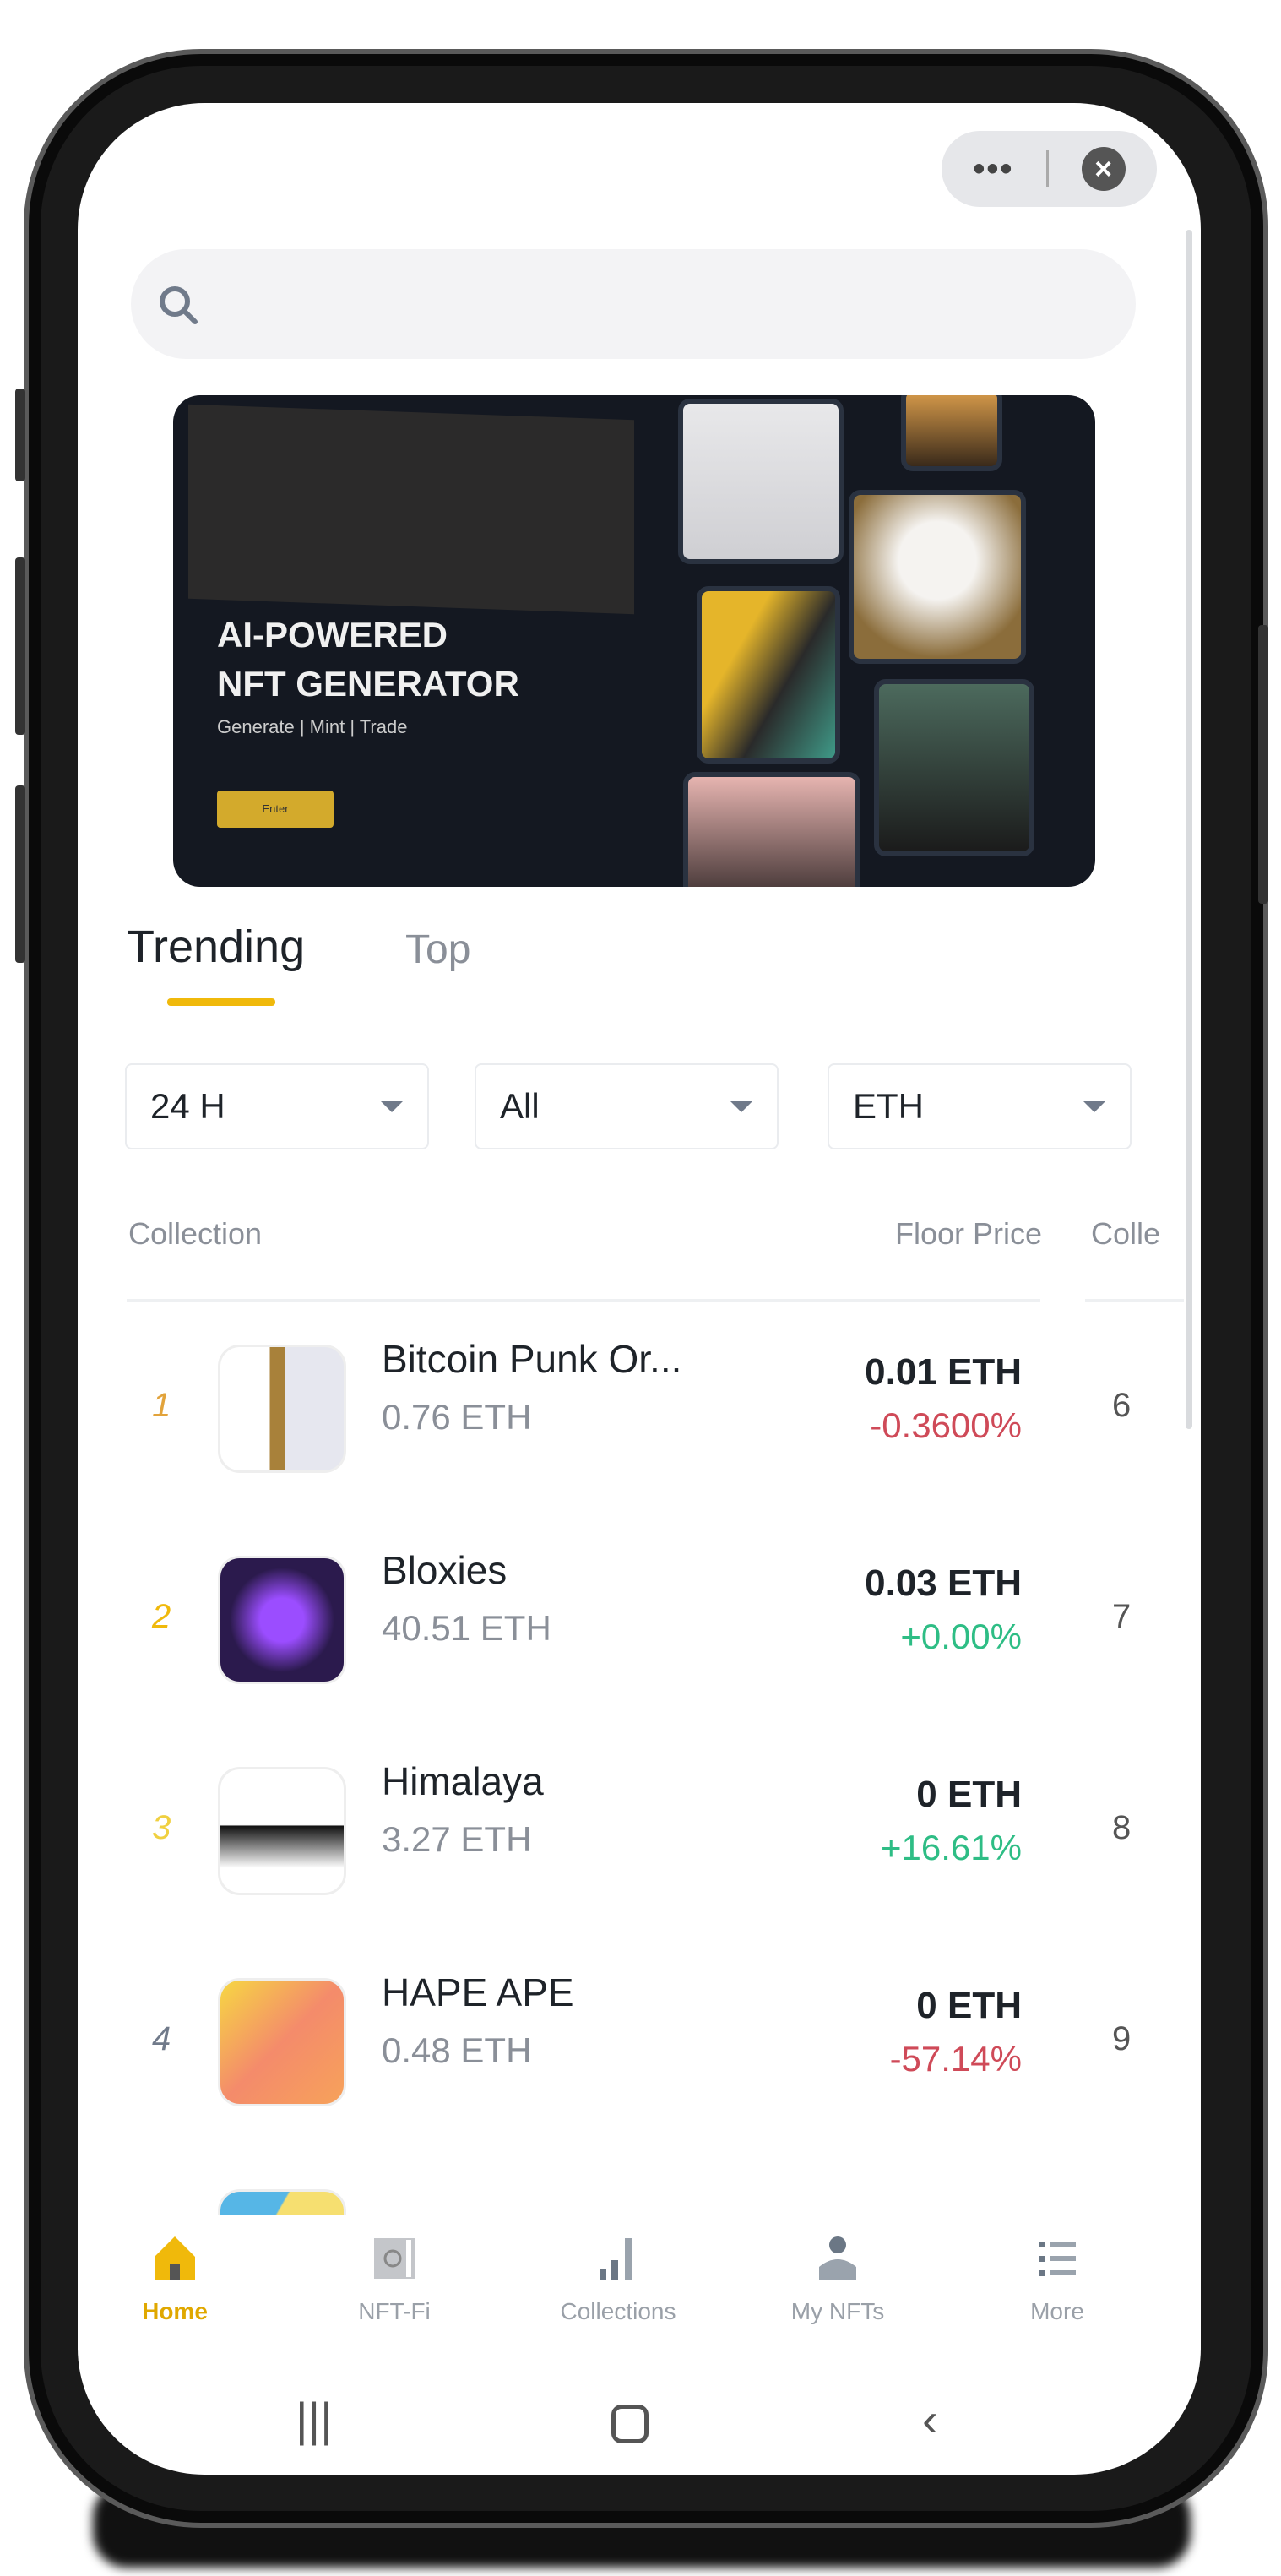  What do you see at coordinates (627, 1106) in the screenshot?
I see `category-filter-dropdown: All` at bounding box center [627, 1106].